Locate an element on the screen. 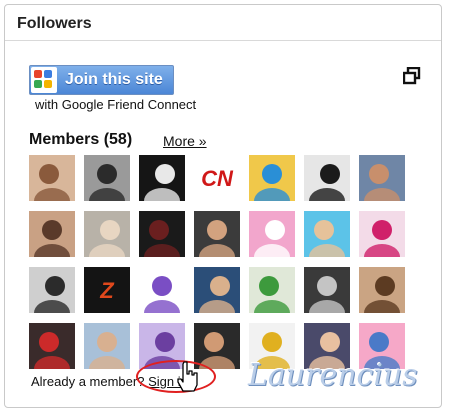  member-avatar: Z is located at coordinates (107, 290).